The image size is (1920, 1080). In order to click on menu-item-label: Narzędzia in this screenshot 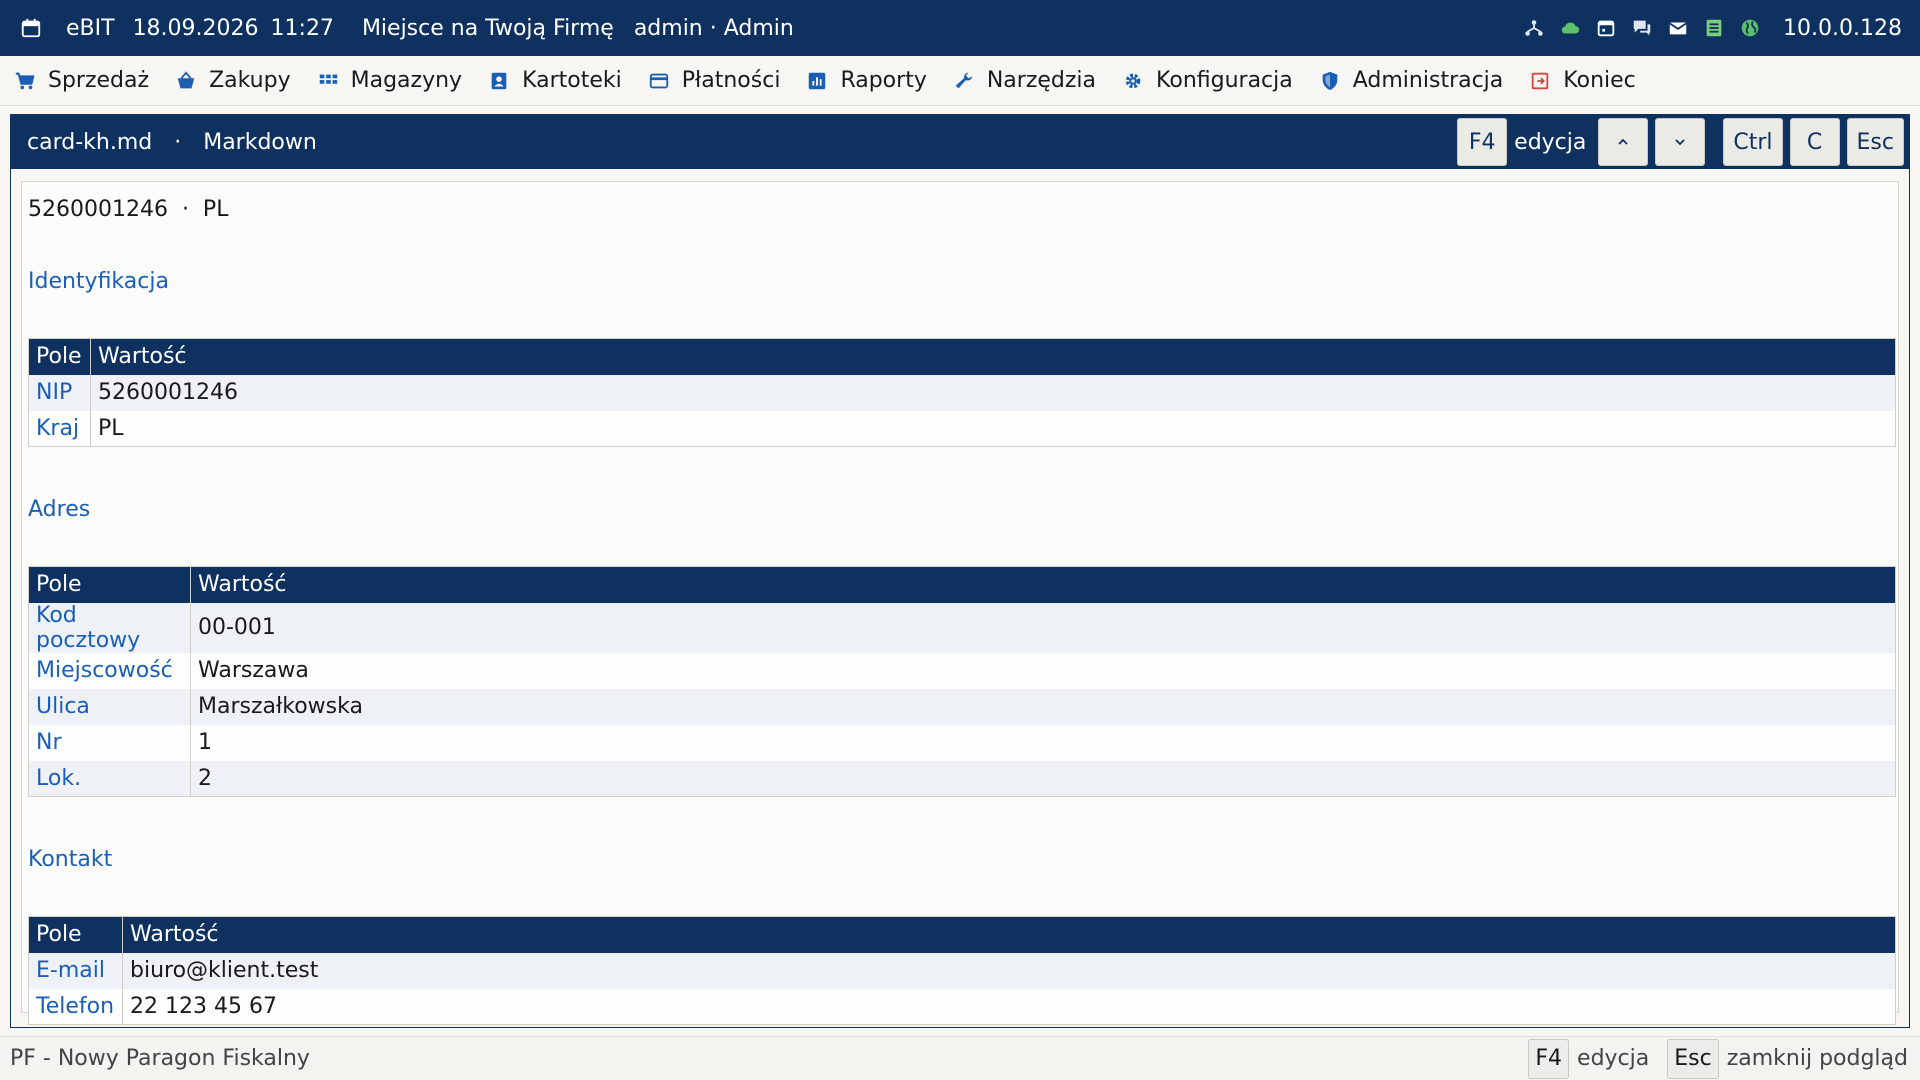, I will do `click(1041, 80)`.